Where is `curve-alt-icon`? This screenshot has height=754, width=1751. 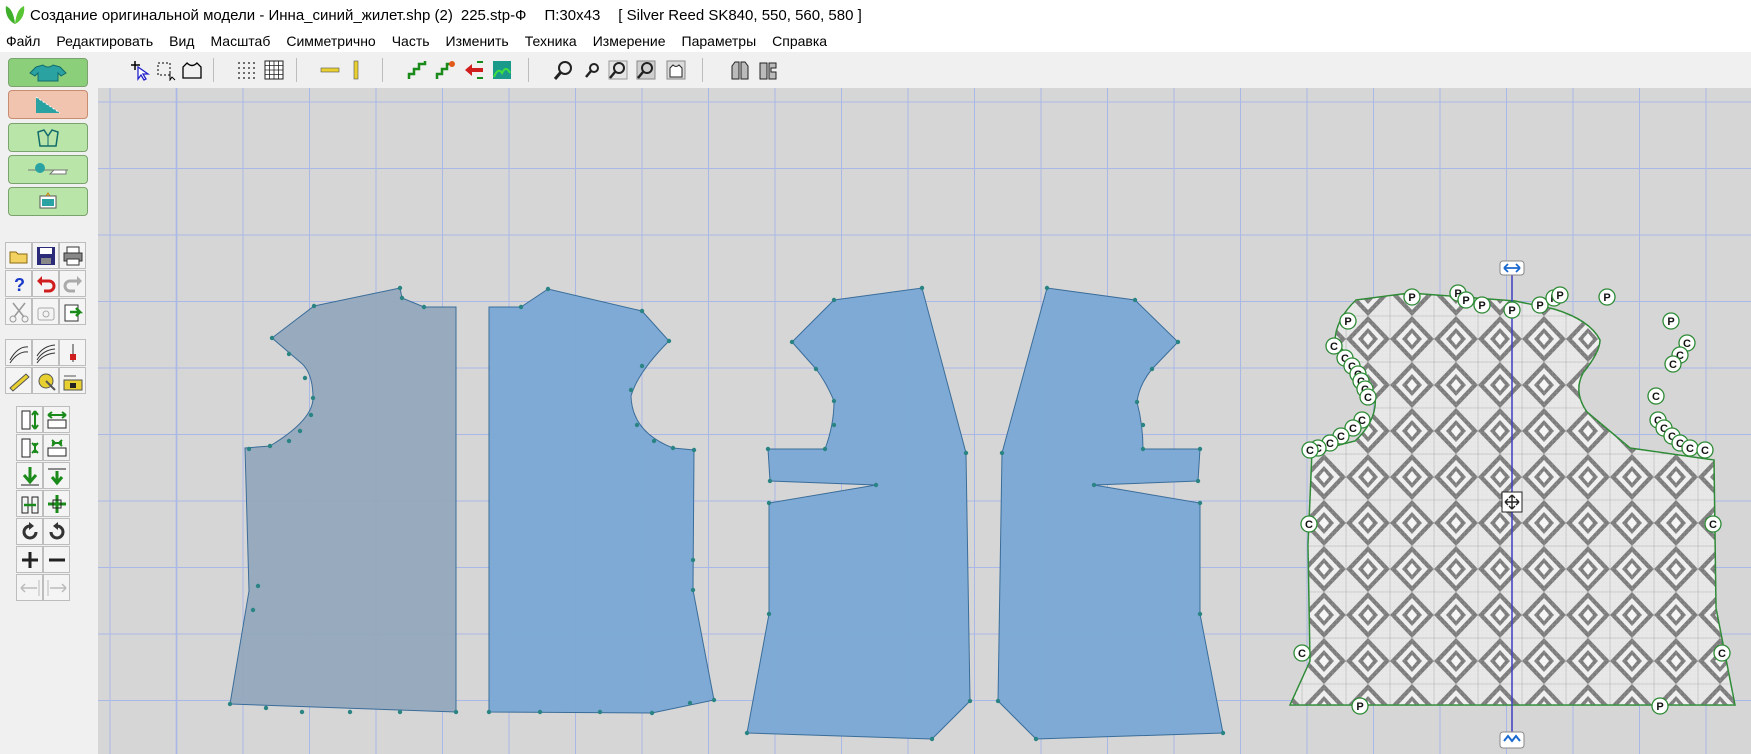 curve-alt-icon is located at coordinates (45, 352).